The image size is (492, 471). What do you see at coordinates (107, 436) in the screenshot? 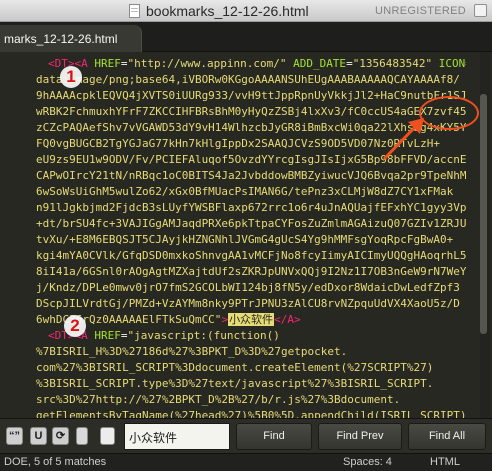
I see `highlight-matches-toggle` at bounding box center [107, 436].